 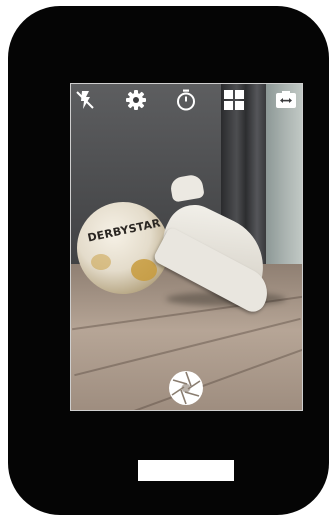 I want to click on timer-button, so click(x=186, y=100).